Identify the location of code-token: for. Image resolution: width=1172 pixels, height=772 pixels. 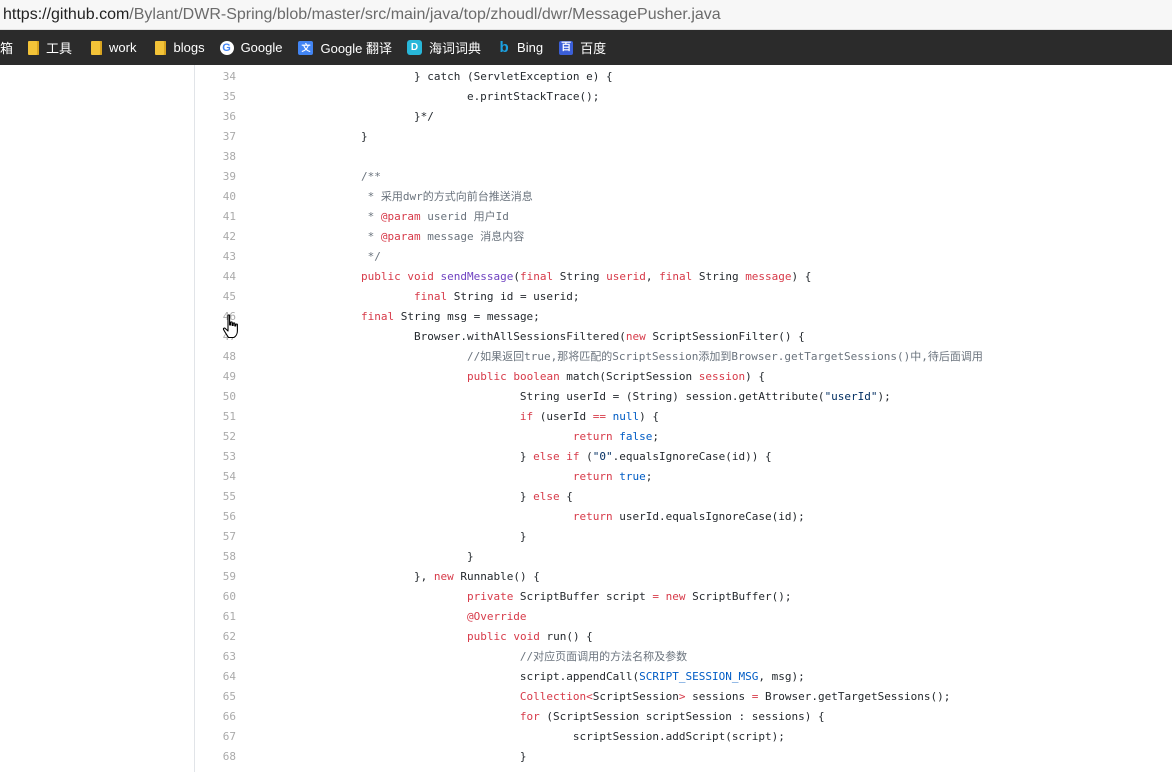
(529, 716).